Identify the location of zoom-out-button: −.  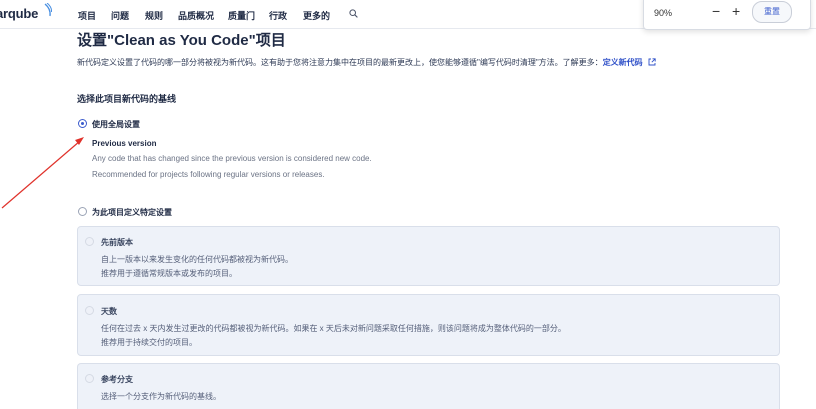
(716, 11).